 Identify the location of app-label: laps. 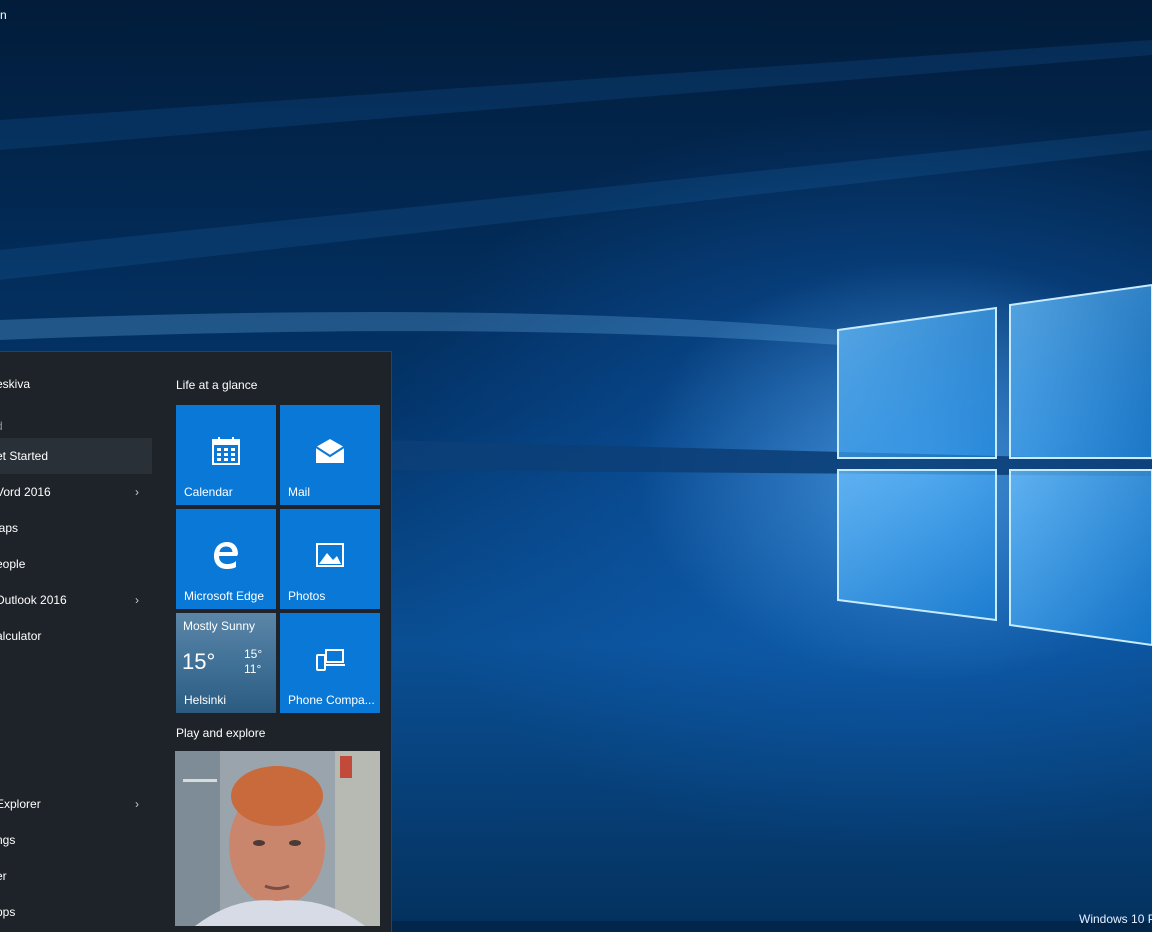
(9, 528).